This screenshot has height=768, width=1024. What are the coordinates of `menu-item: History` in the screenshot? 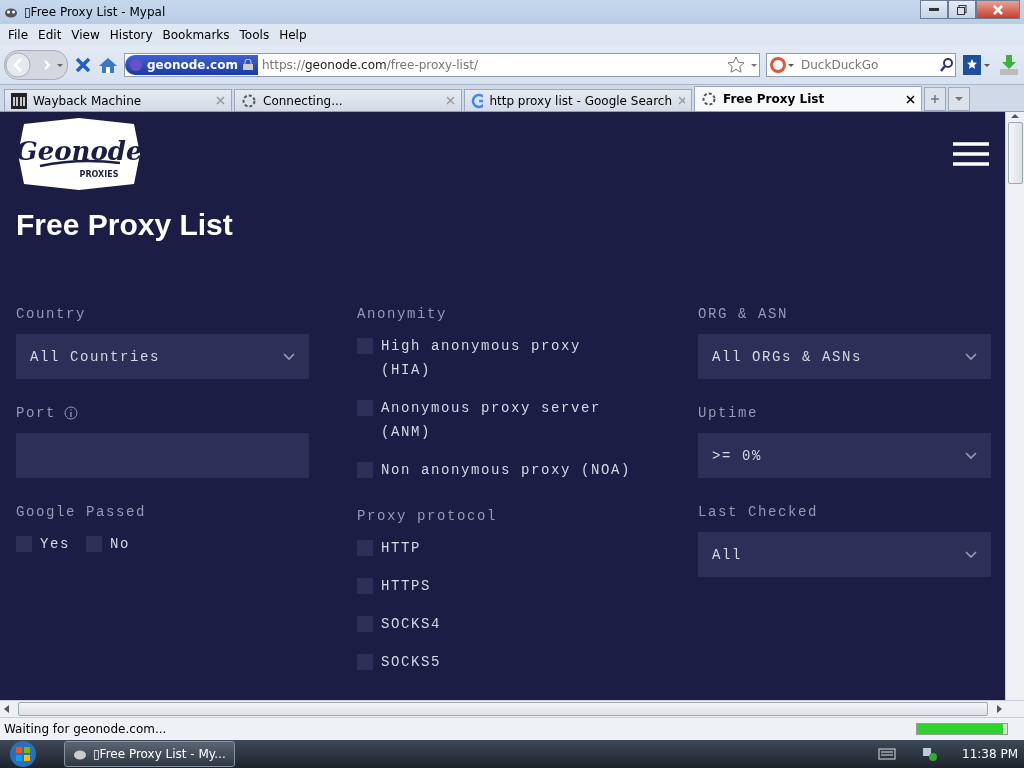 It's located at (131, 35).